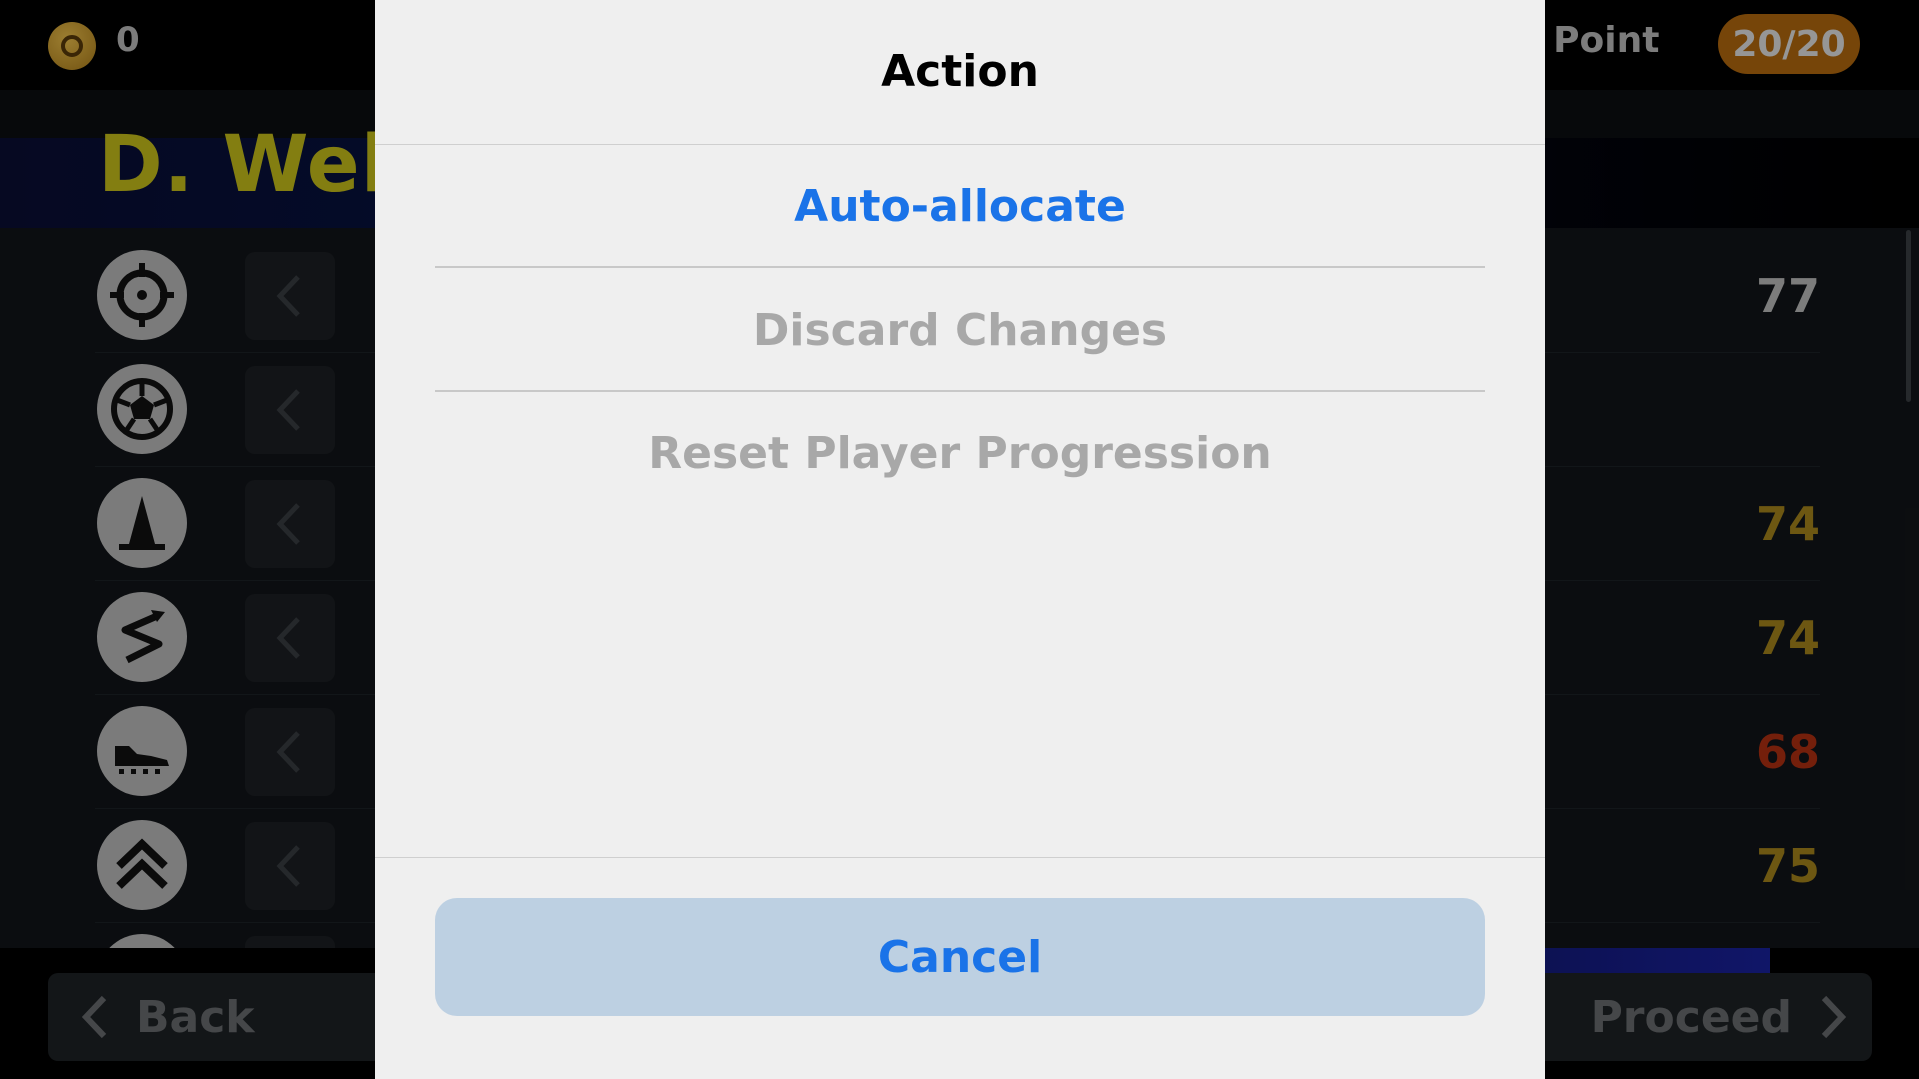  I want to click on dialog-title: Action, so click(960, 71).